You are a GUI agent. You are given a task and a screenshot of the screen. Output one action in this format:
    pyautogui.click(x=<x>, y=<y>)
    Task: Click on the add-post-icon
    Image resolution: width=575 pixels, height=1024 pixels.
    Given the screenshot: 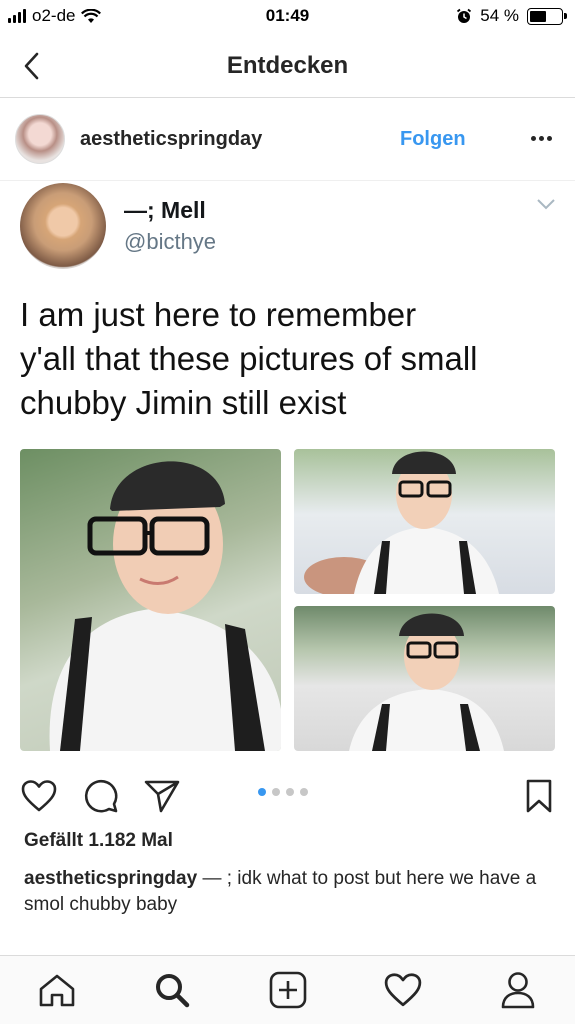 What is the action you would take?
    pyautogui.click(x=288, y=990)
    